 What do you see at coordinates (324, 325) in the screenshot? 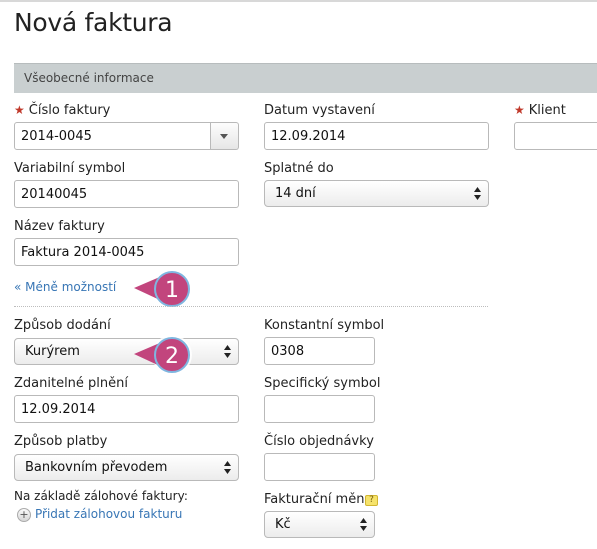
I see `konstantni-symbol-label: Konstantní symbol` at bounding box center [324, 325].